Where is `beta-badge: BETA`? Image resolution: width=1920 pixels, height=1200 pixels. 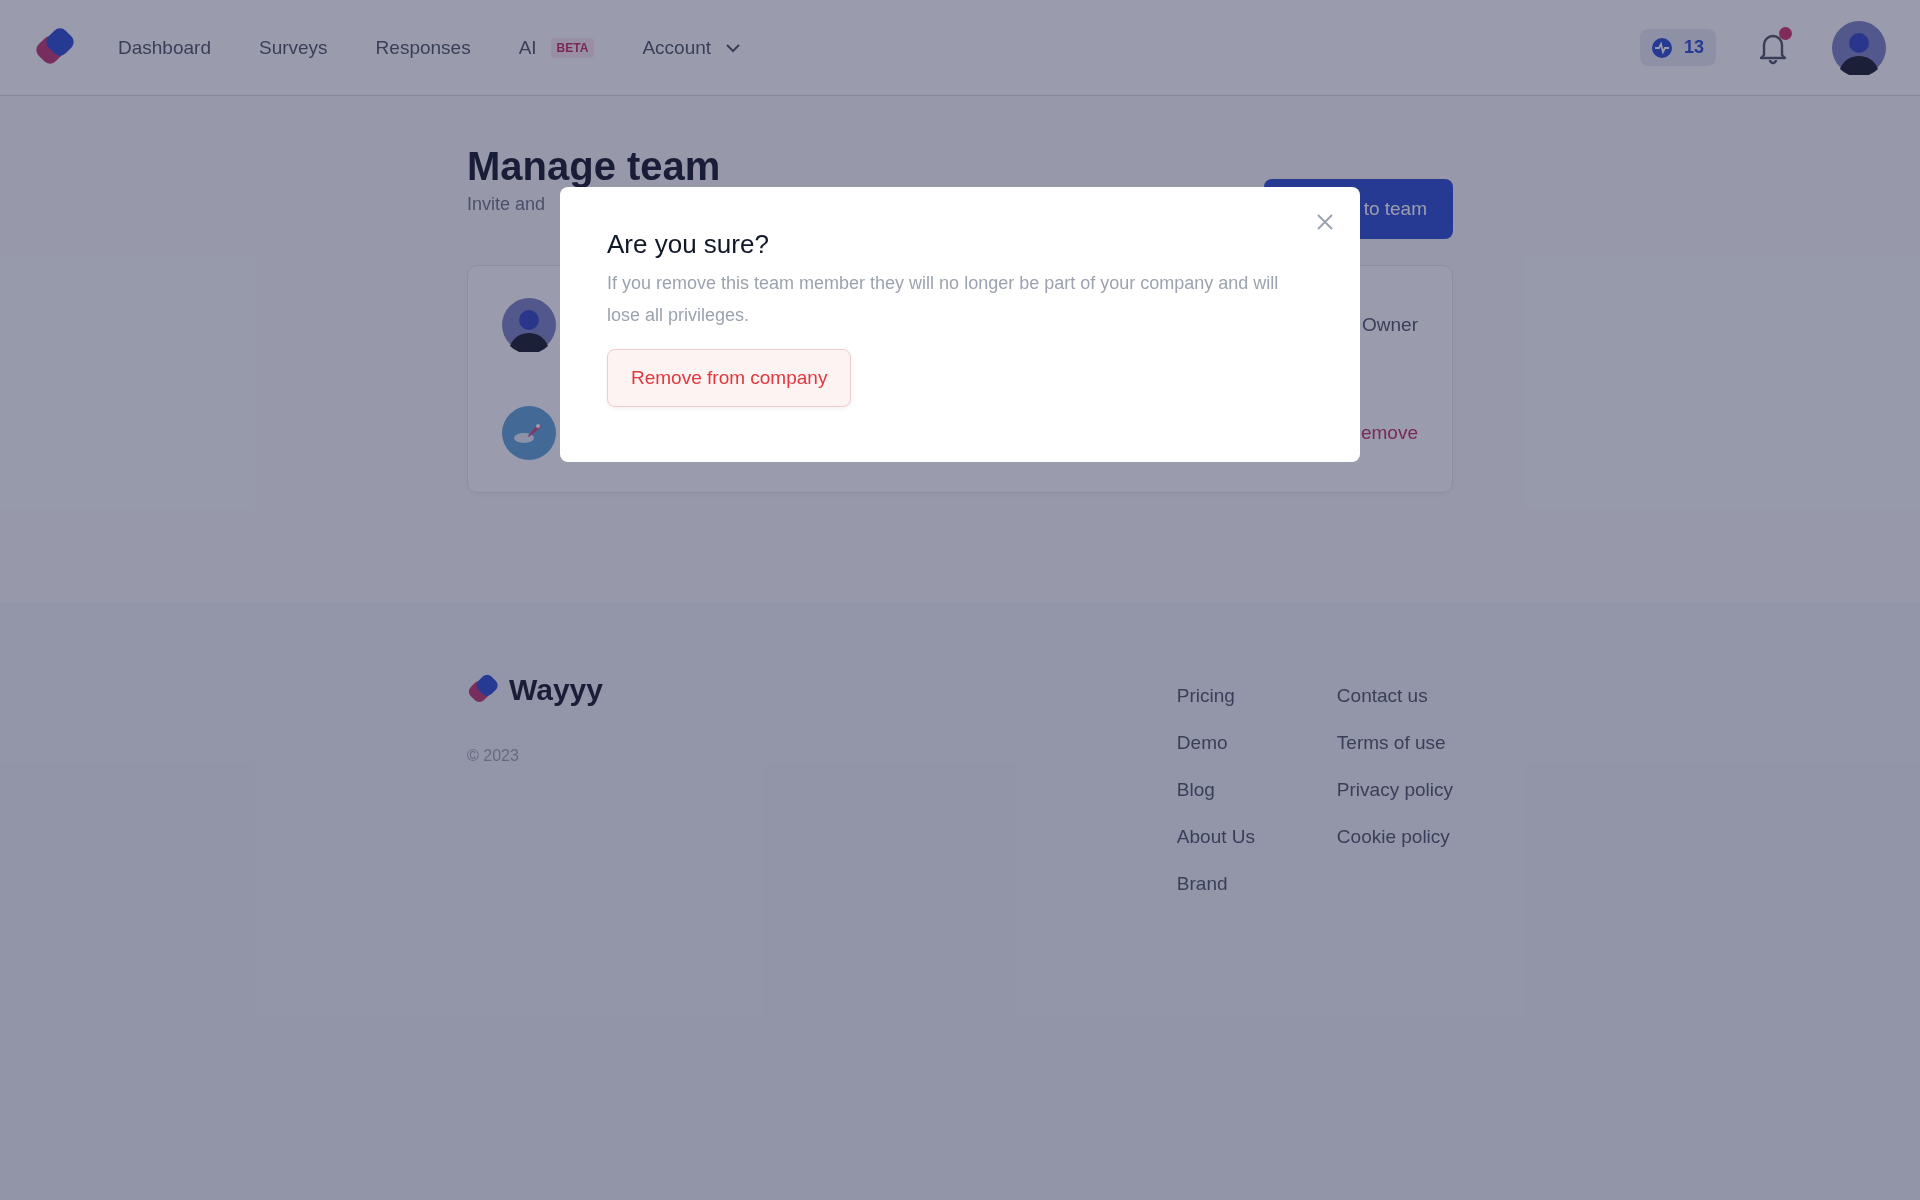
beta-badge: BETA is located at coordinates (572, 47).